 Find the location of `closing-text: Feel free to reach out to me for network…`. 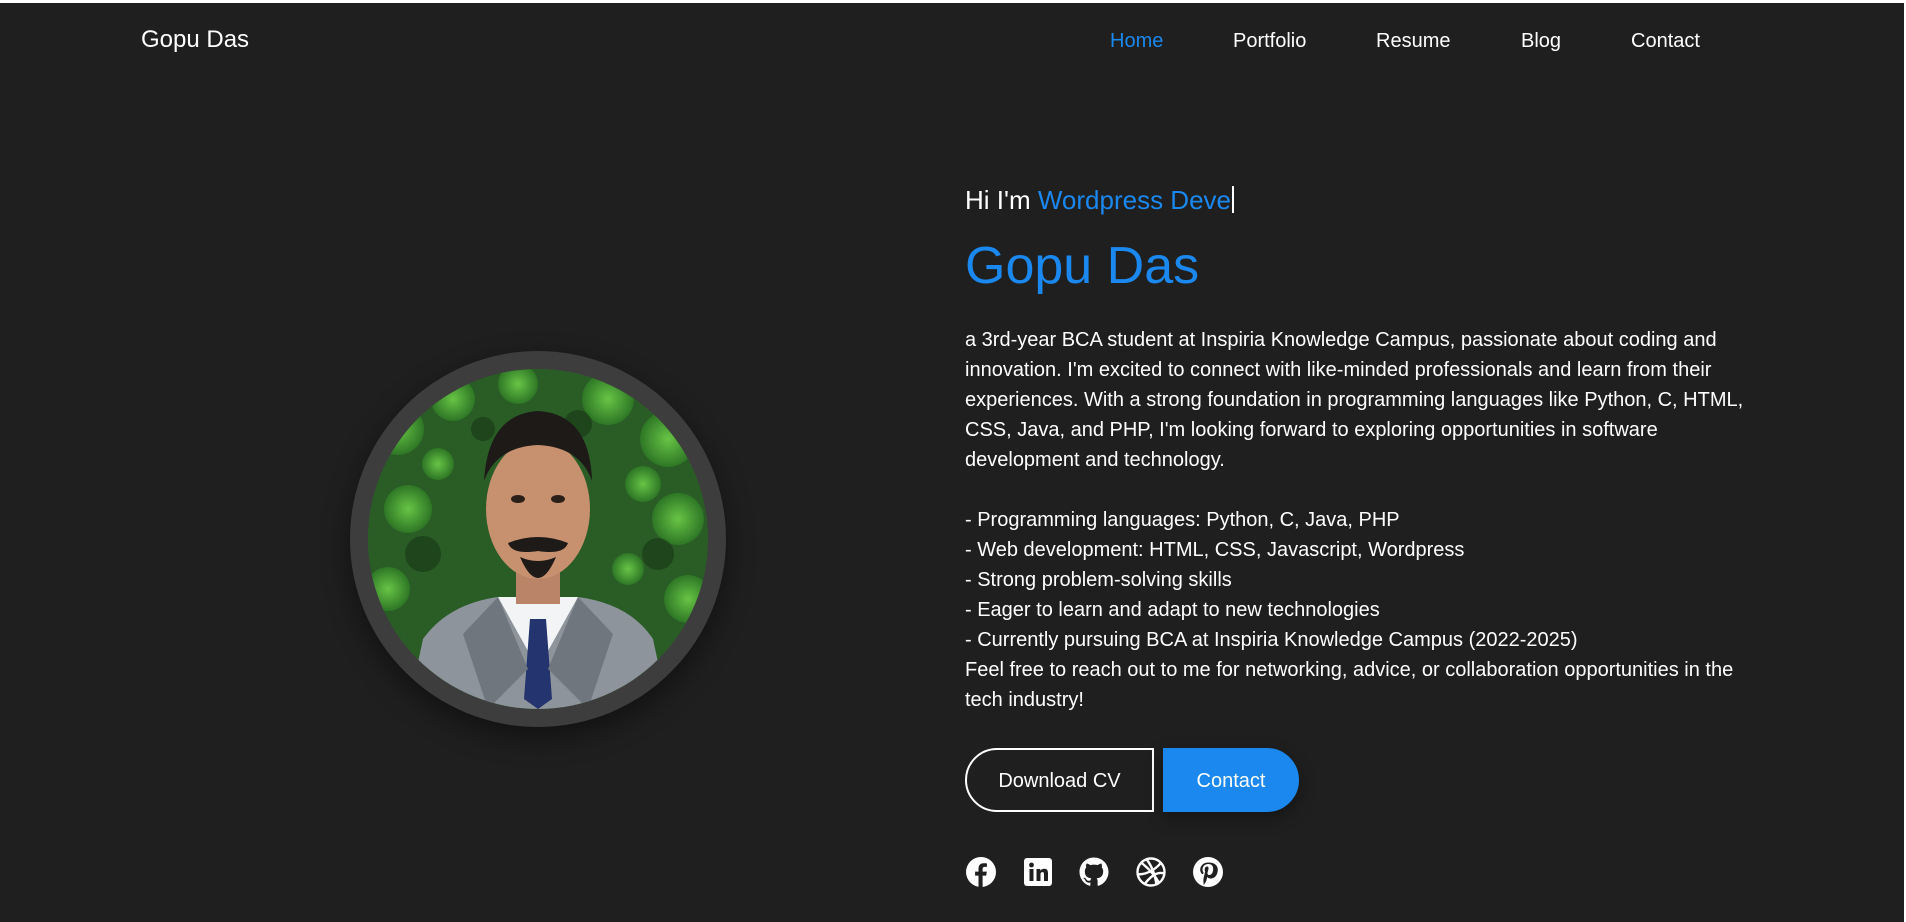

closing-text: Feel free to reach out to me for network… is located at coordinates (1349, 685).